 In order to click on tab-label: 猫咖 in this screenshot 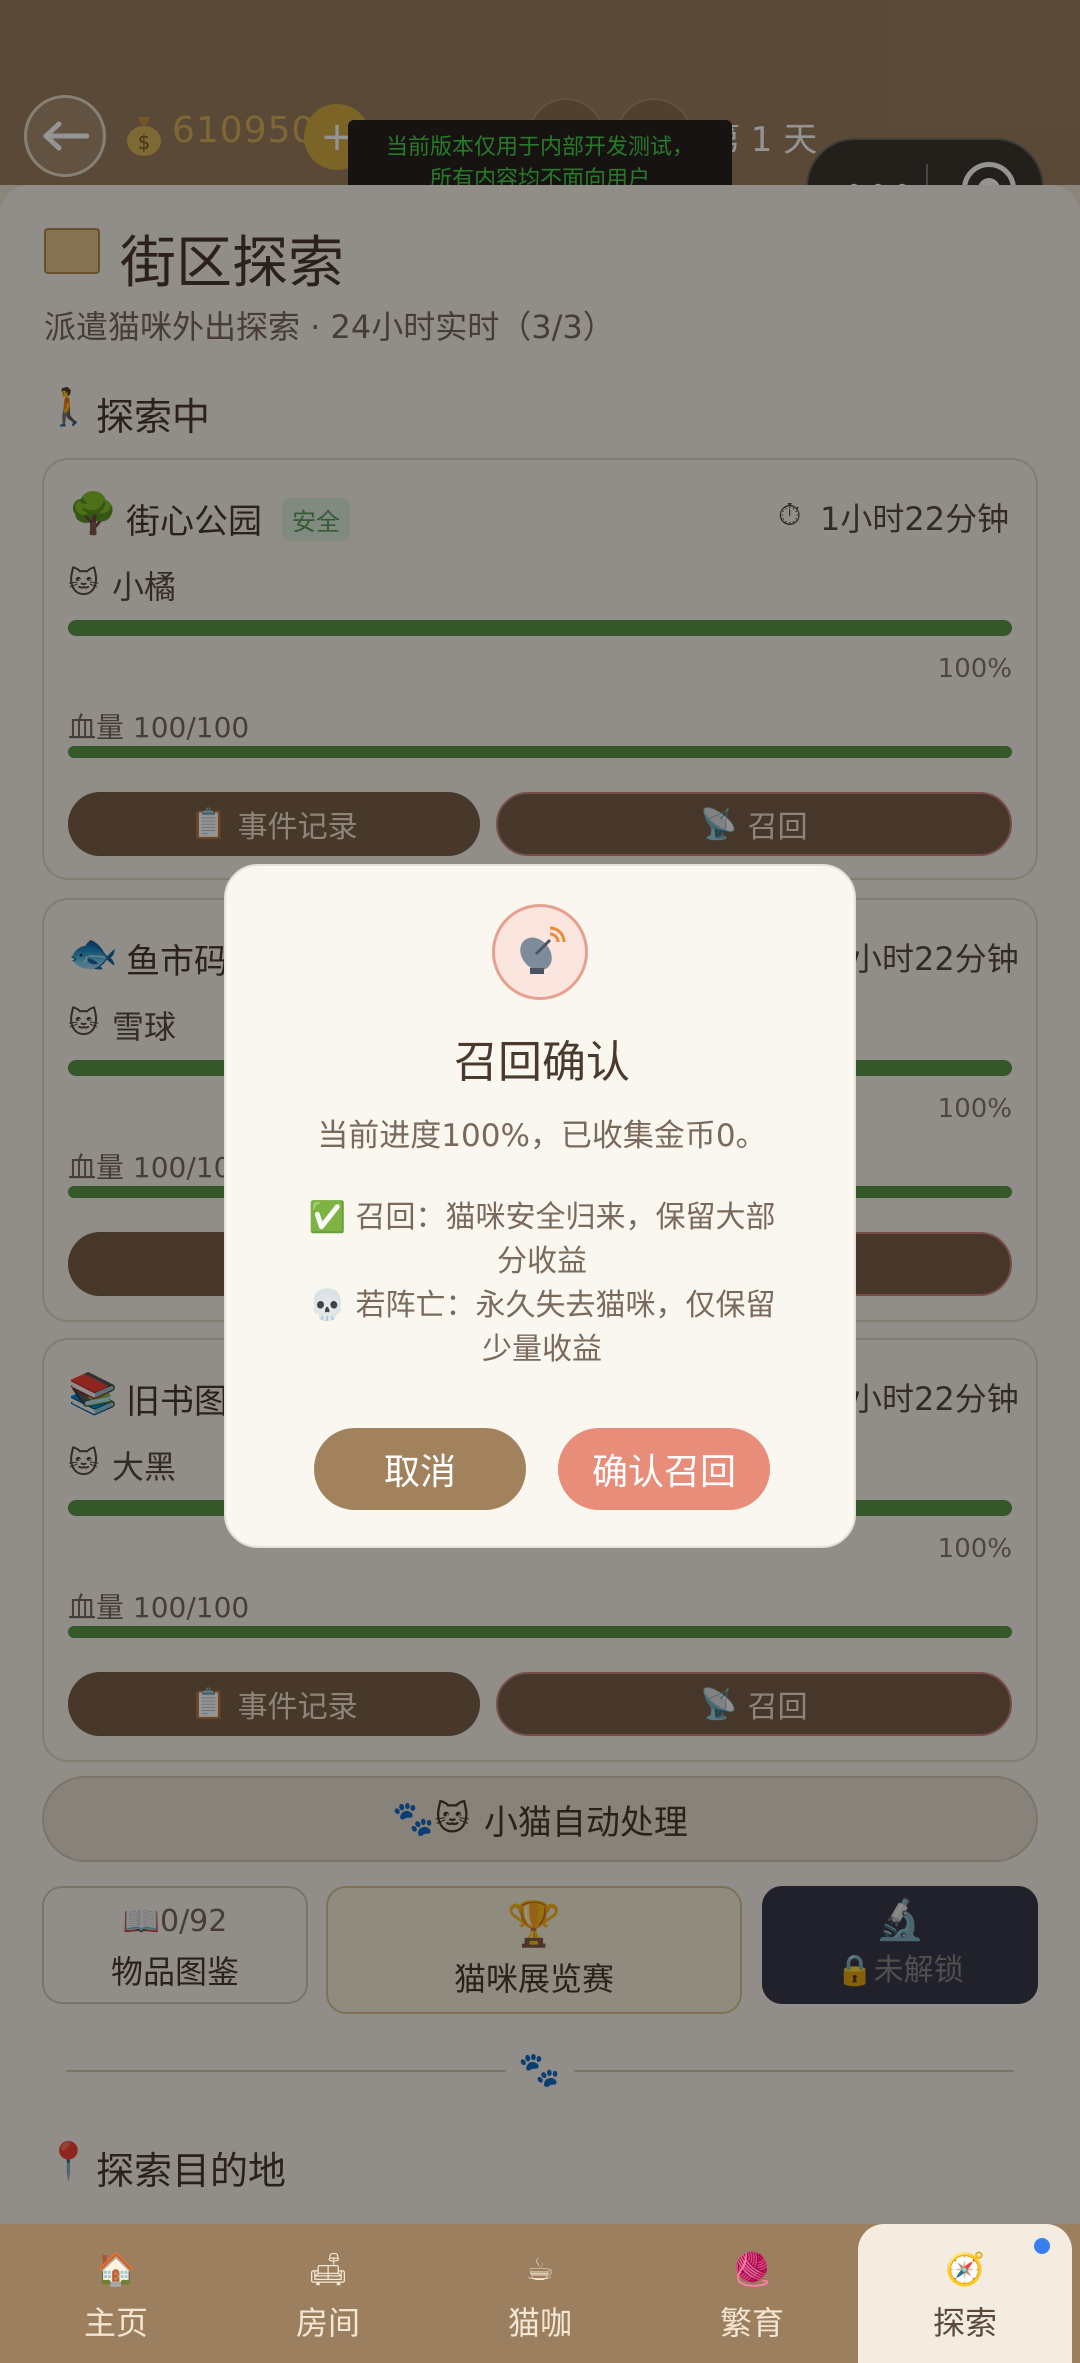, I will do `click(539, 2323)`.